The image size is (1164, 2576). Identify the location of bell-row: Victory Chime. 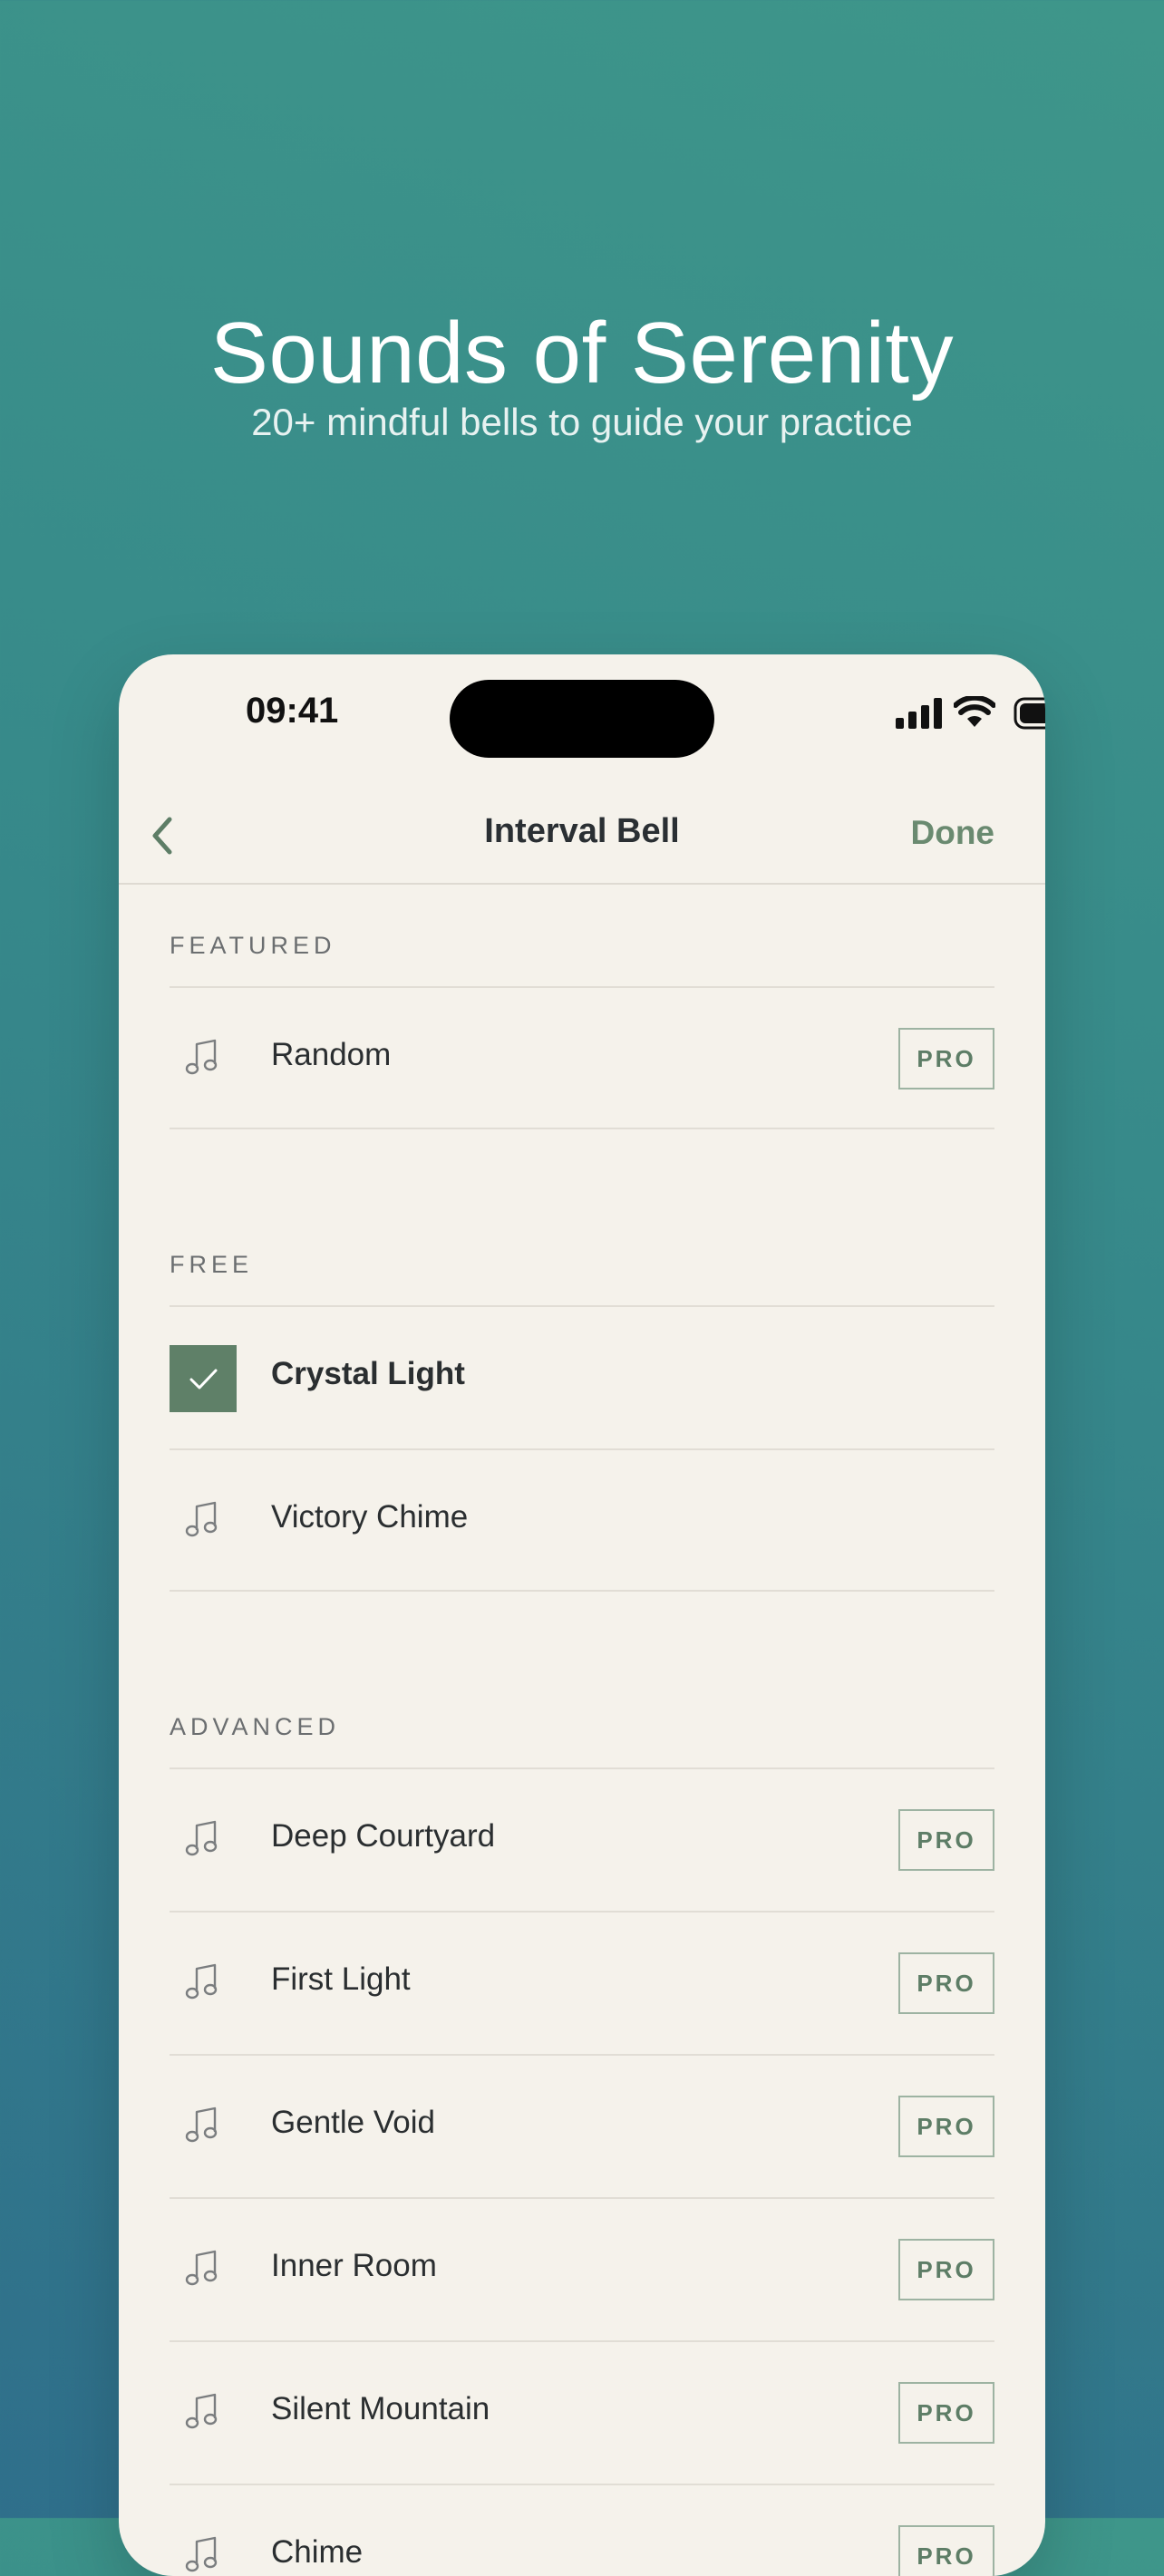
(582, 1520).